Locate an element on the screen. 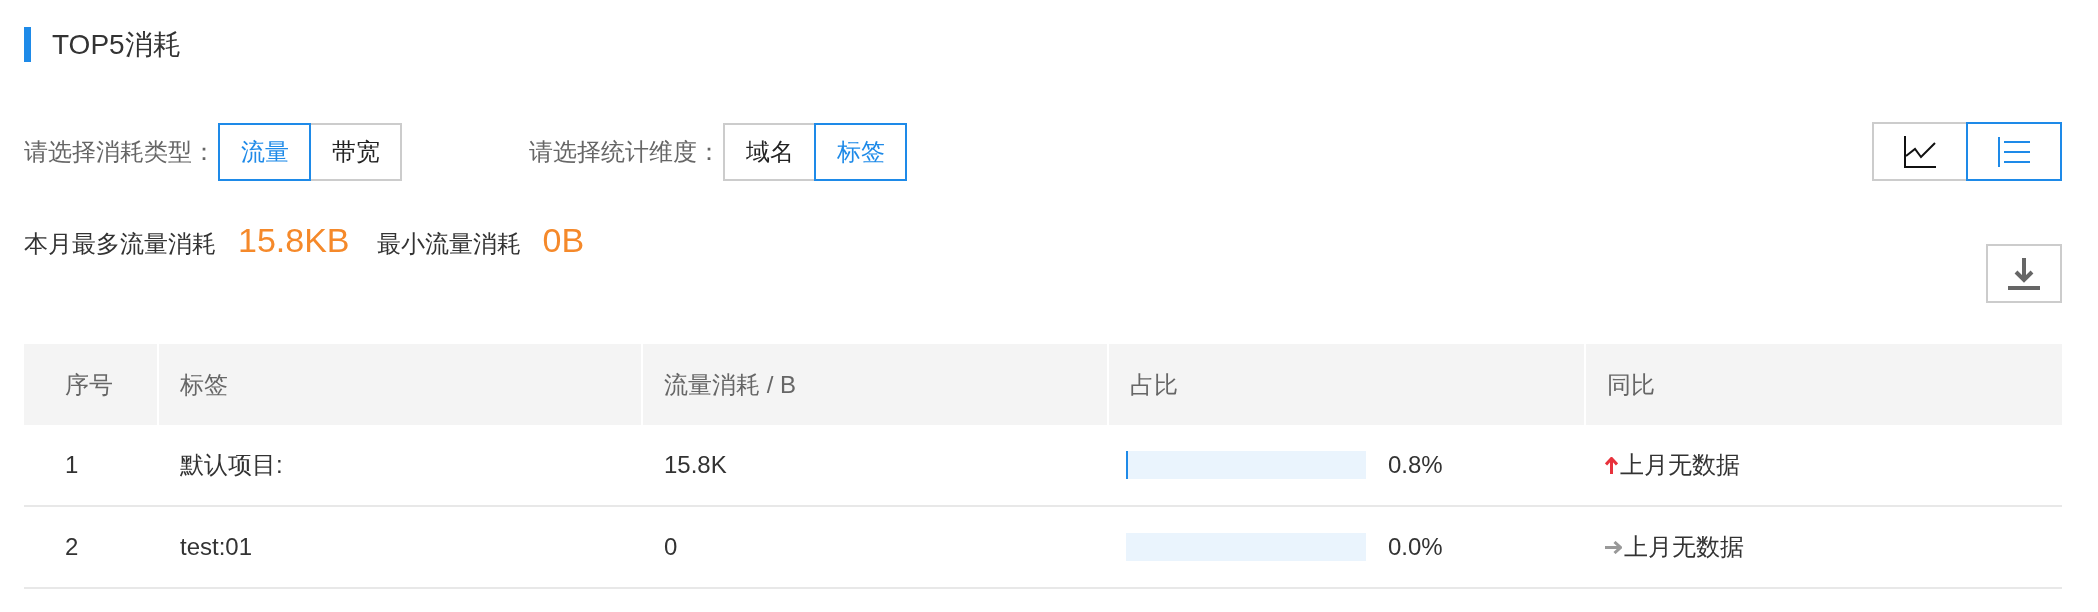 Image resolution: width=2098 pixels, height=612 pixels. list-icon is located at coordinates (2014, 151).